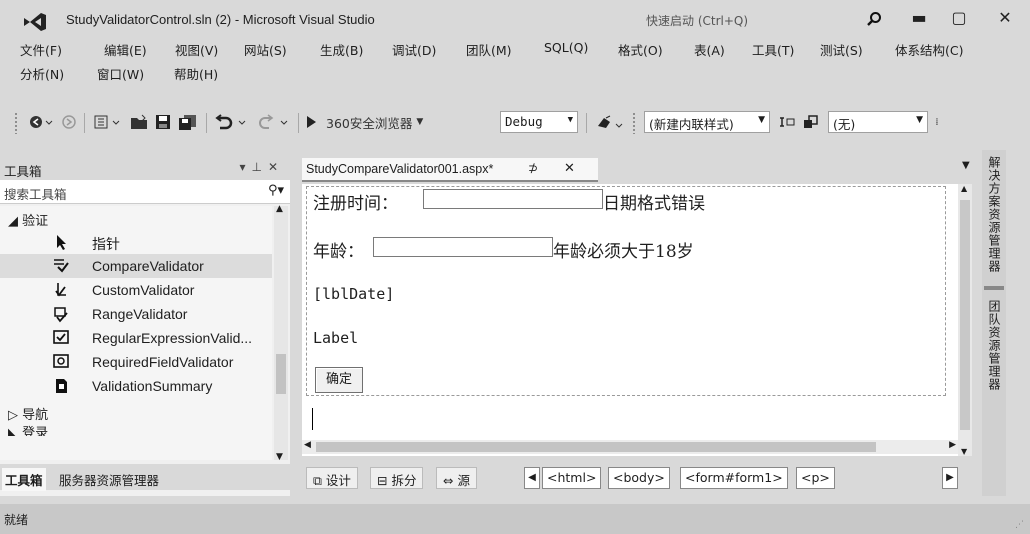 The height and width of the screenshot is (534, 1030). I want to click on menu-debug: 调试(D), so click(414, 49).